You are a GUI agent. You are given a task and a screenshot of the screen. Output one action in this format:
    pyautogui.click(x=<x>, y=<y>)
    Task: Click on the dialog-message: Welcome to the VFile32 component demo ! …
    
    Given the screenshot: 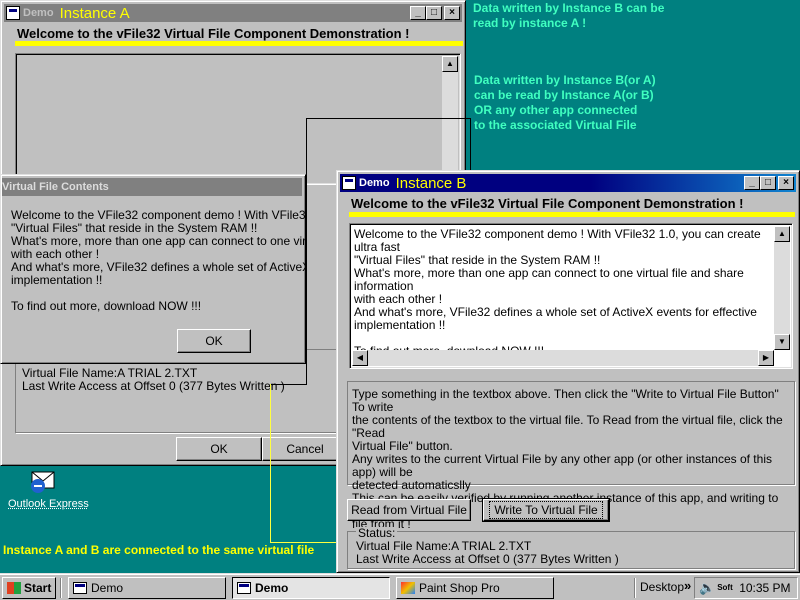 What is the action you would take?
    pyautogui.click(x=159, y=261)
    